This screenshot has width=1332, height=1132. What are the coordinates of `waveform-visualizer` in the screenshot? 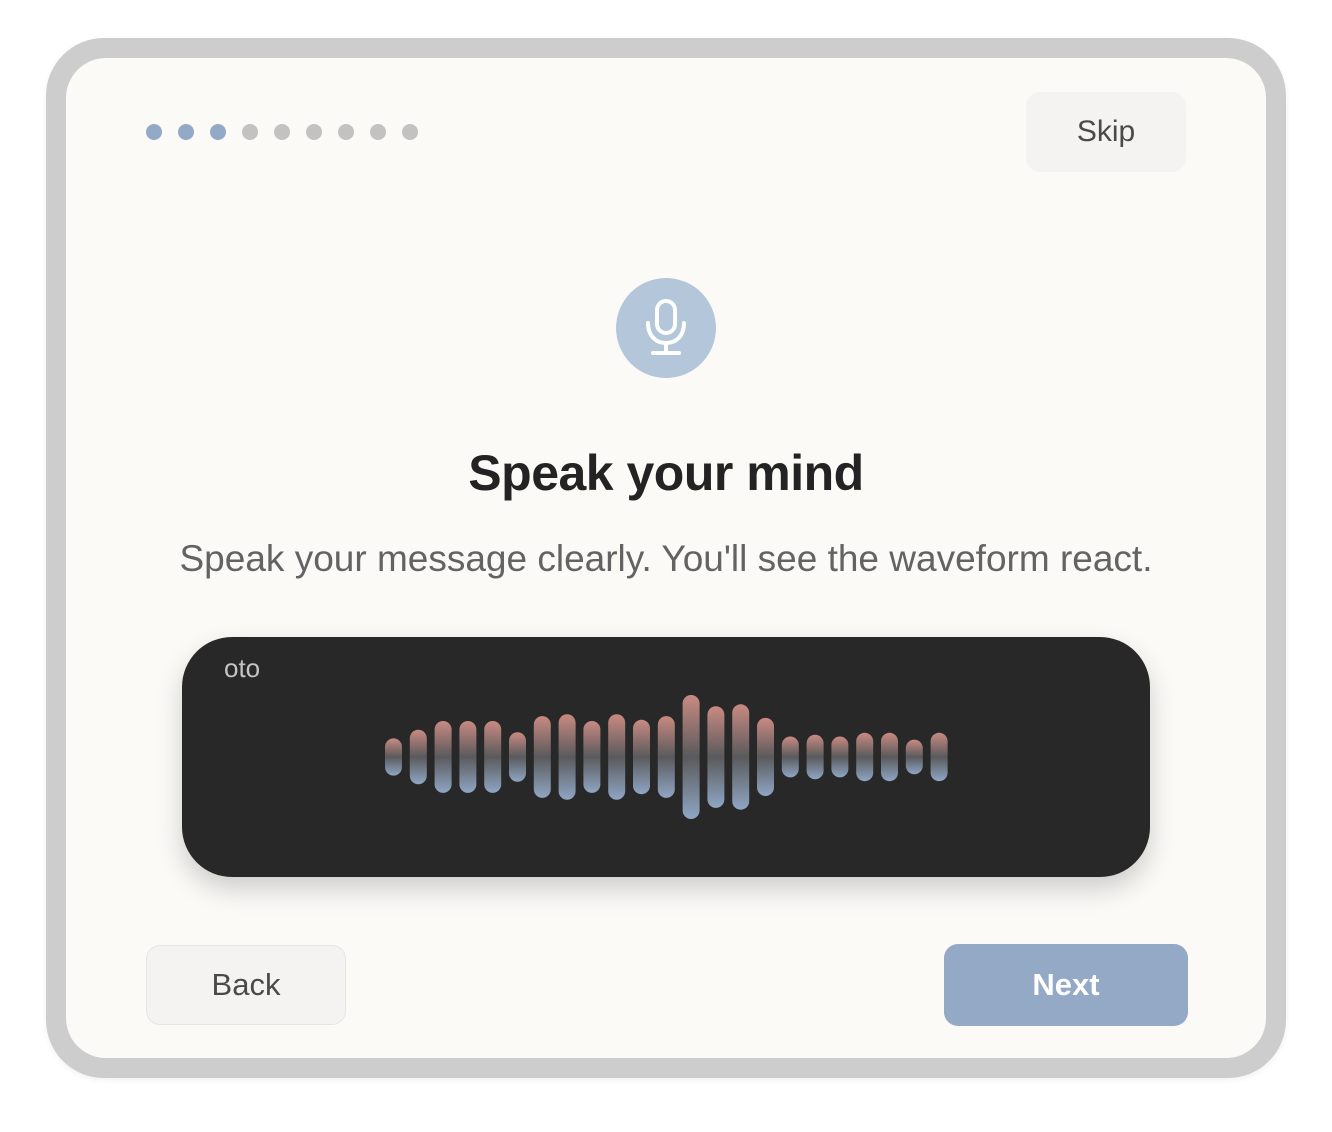 It's located at (666, 757).